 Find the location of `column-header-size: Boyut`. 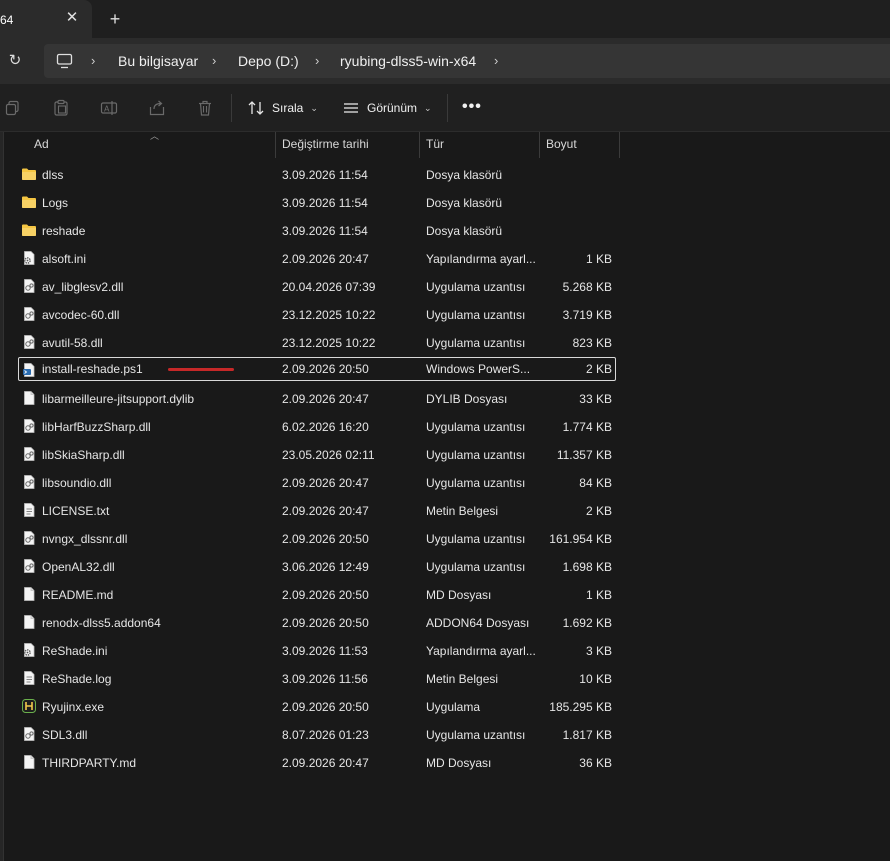

column-header-size: Boyut is located at coordinates (561, 145).